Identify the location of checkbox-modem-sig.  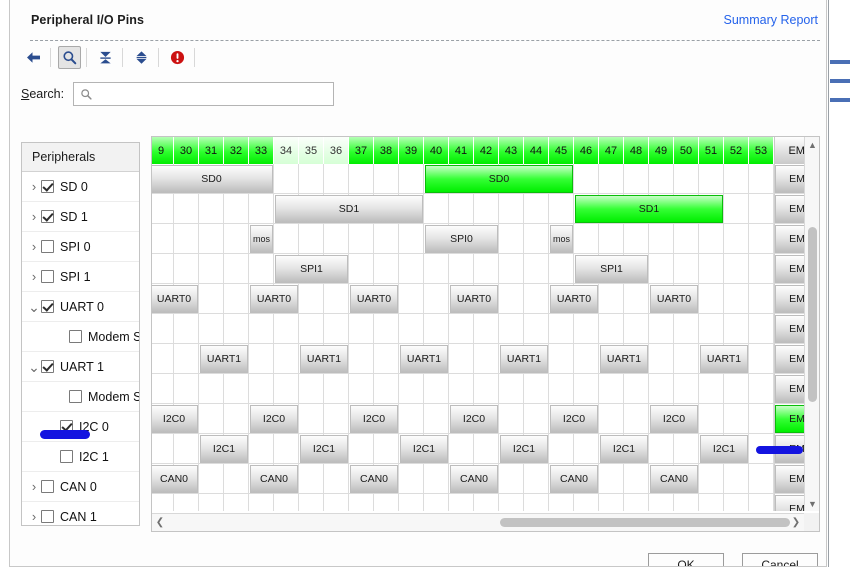
(75, 396).